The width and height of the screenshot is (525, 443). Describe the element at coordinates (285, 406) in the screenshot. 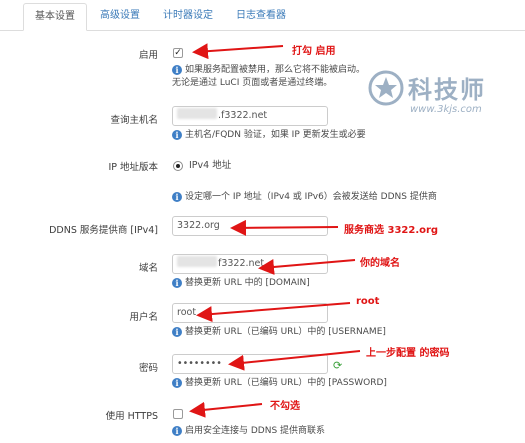

I see `annotation-https: 不勾选` at that location.